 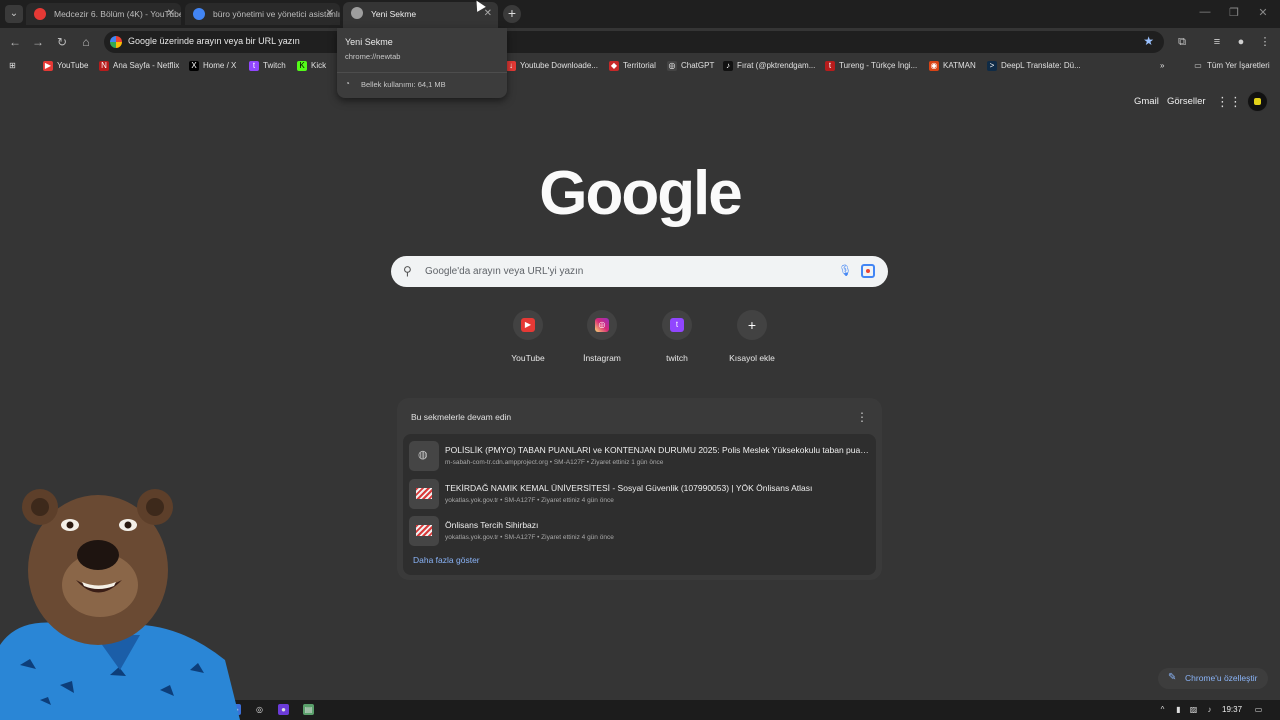 I want to click on google-logo: Google, so click(x=641, y=193).